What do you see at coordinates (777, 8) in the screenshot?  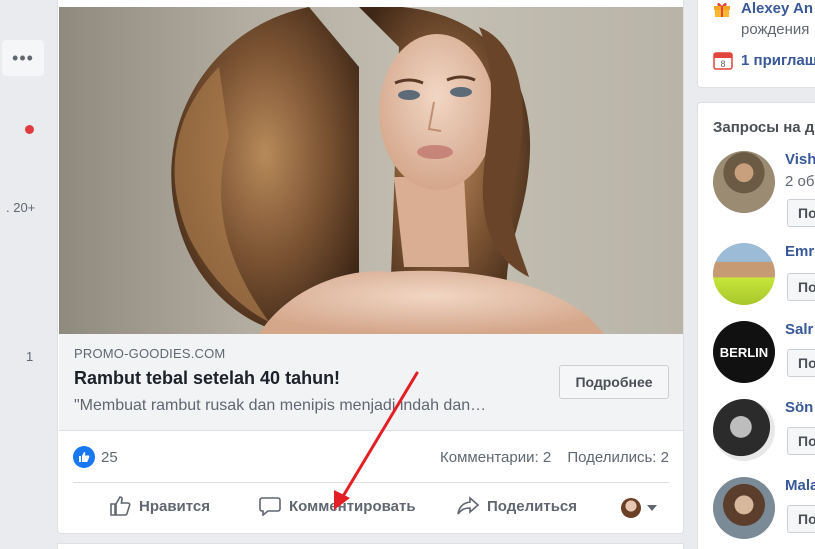 I see `birthday-name: Alexey An` at bounding box center [777, 8].